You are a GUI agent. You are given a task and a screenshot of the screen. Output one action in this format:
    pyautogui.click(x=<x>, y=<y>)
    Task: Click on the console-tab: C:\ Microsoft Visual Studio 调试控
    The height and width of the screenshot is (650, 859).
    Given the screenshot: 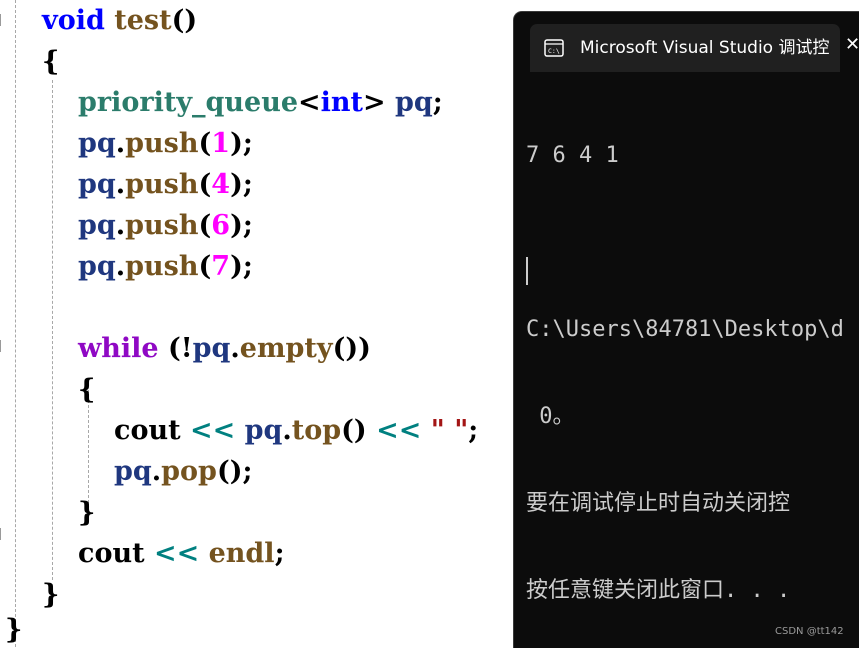 What is the action you would take?
    pyautogui.click(x=685, y=48)
    